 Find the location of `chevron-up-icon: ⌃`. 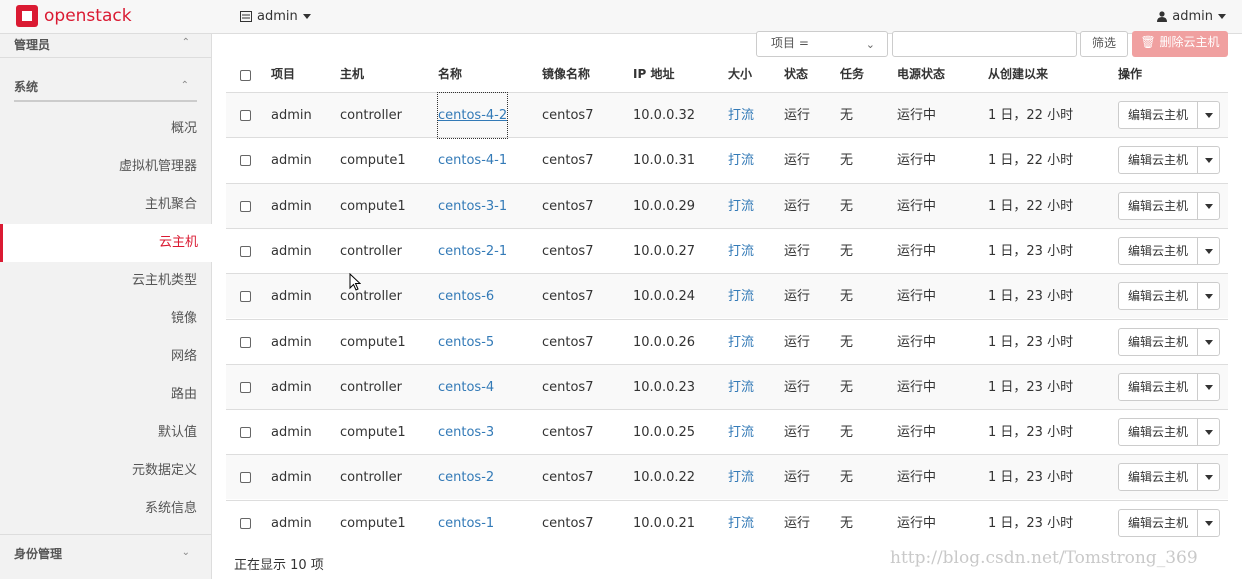

chevron-up-icon: ⌃ is located at coordinates (185, 42).